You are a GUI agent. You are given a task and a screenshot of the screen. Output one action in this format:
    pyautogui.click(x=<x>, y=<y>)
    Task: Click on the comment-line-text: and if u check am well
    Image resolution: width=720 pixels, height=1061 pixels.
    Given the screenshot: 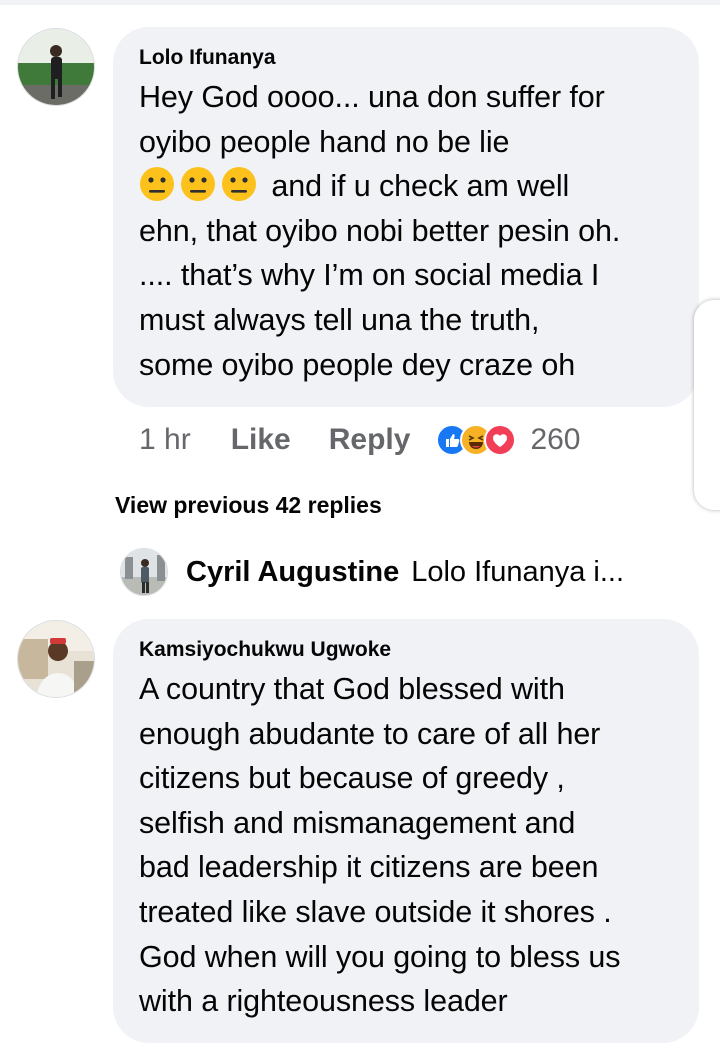 What is the action you would take?
    pyautogui.click(x=420, y=186)
    